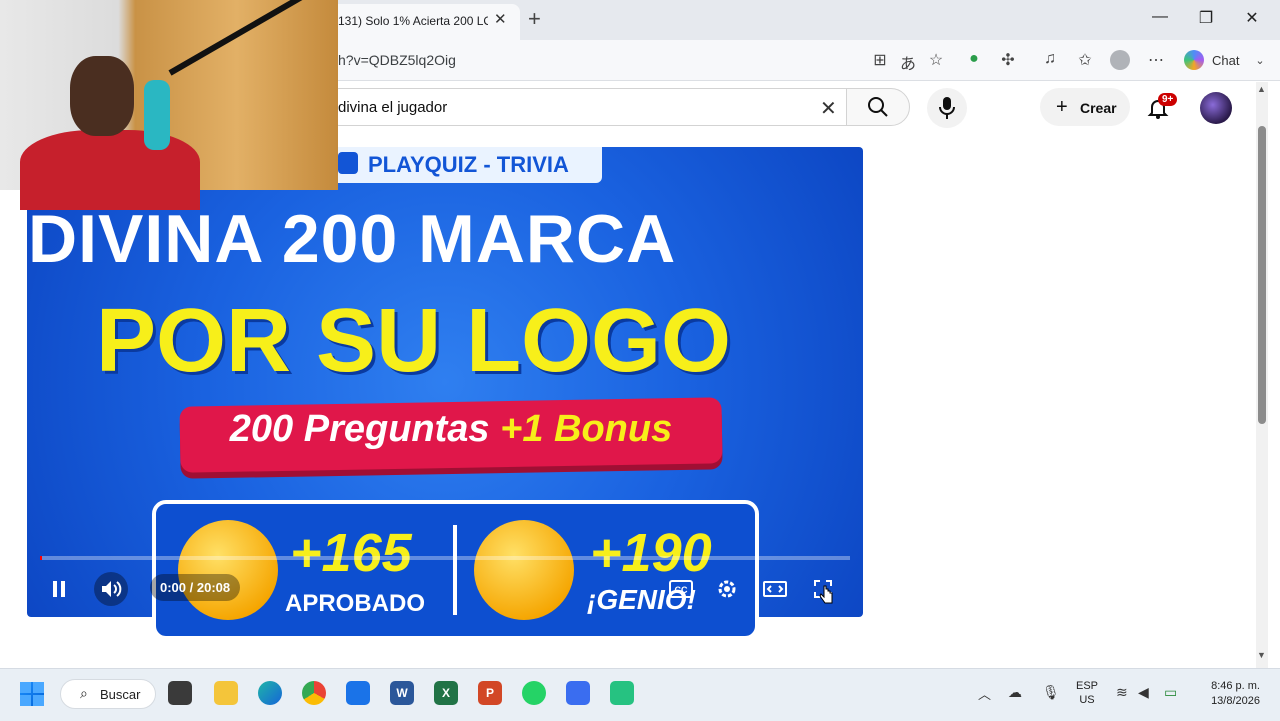  I want to click on app-icon-blue, so click(578, 693).